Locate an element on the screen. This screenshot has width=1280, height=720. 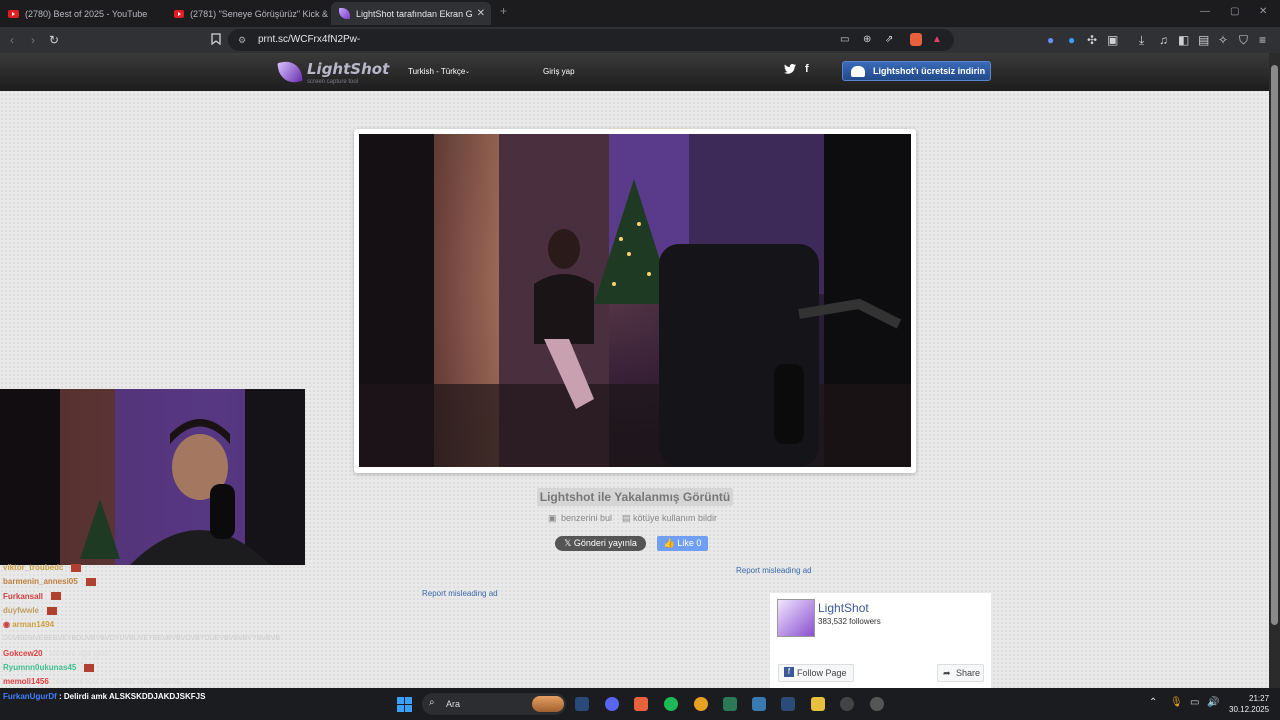
login-link: Giriş yap is located at coordinates (559, 71).